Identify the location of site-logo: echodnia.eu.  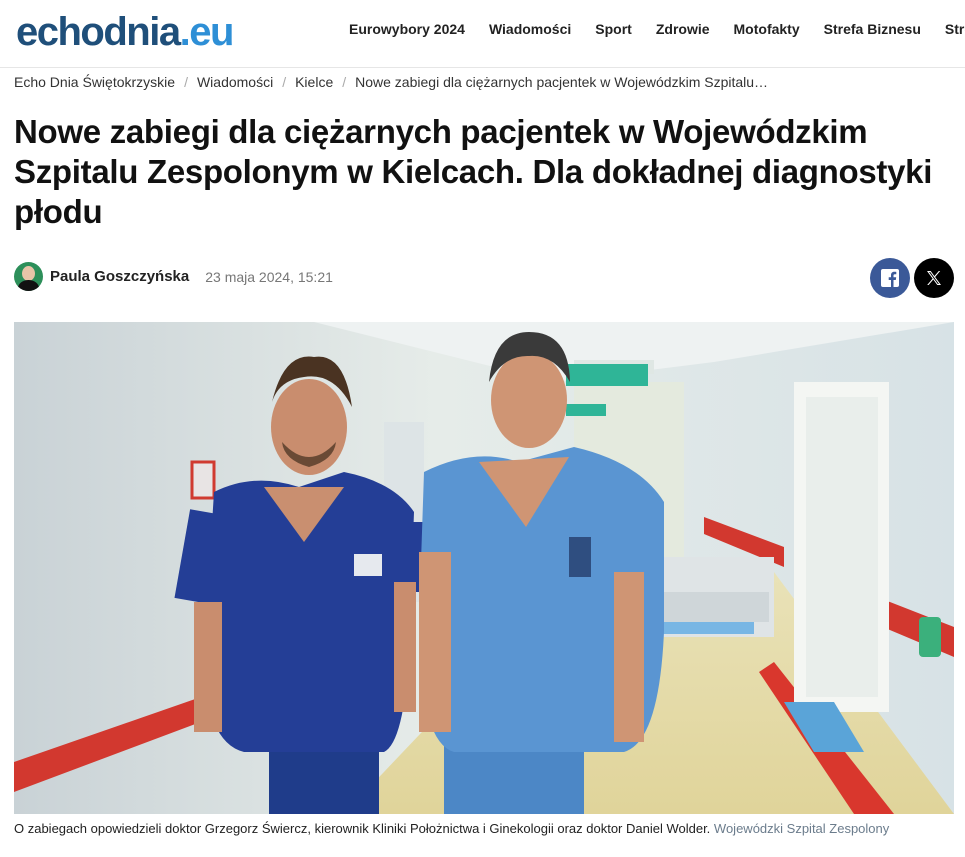
(125, 32).